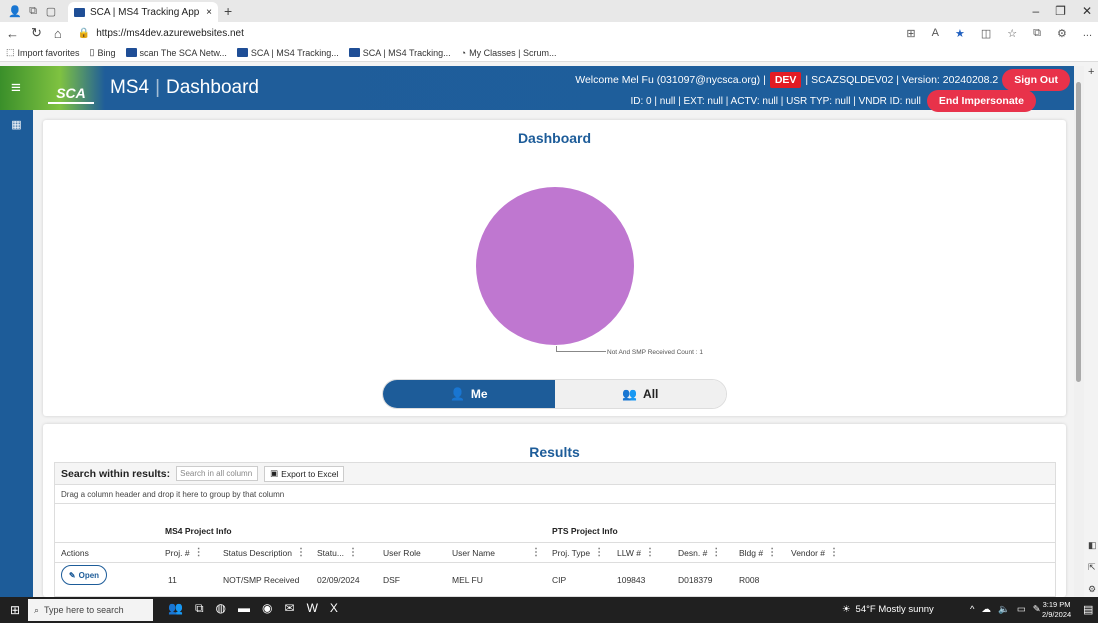 This screenshot has width=1098, height=623. Describe the element at coordinates (304, 473) in the screenshot. I see `export-excel-button: ▣ Export to Excel` at that location.